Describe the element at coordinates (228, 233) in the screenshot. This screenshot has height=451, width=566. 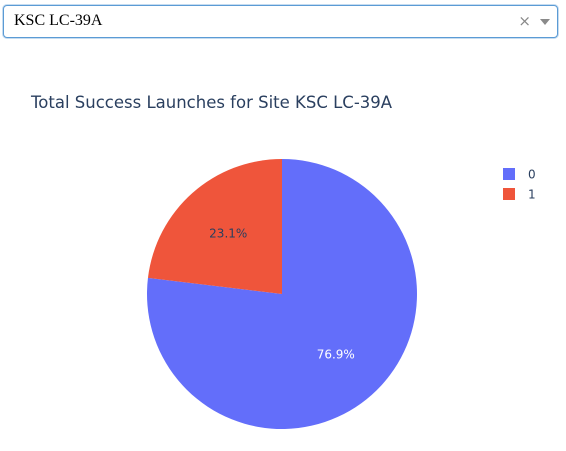
I see `slice-label-1: 23.1%` at that location.